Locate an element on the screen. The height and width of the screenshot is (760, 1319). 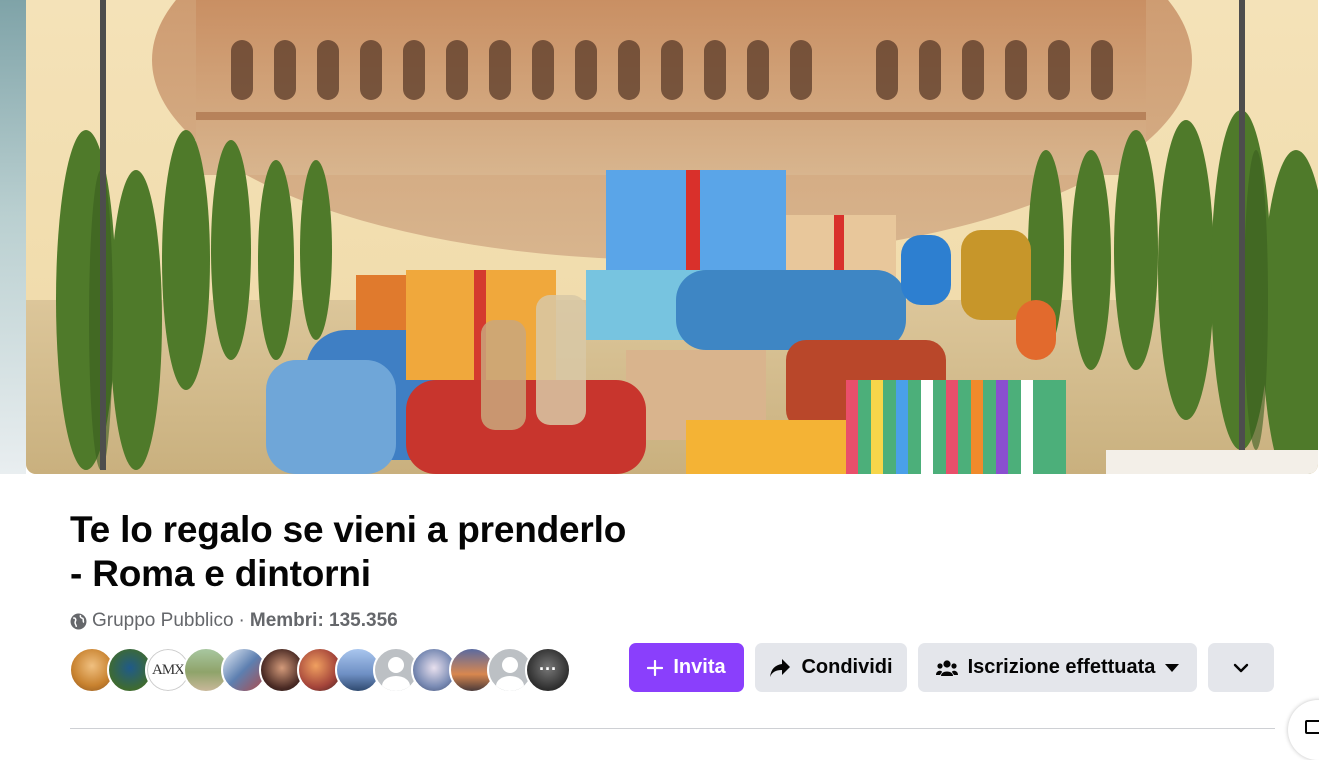
plus-icon is located at coordinates (655, 667).